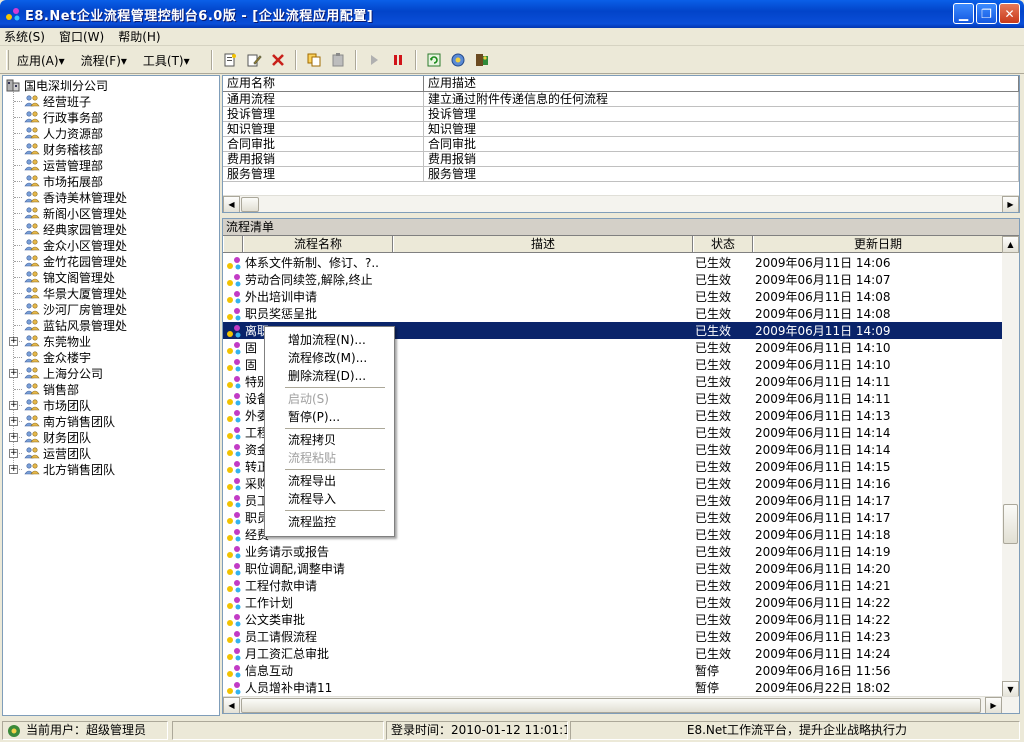  Describe the element at coordinates (75, 261) in the screenshot. I see `tree-item: 金竹花园管理处` at that location.